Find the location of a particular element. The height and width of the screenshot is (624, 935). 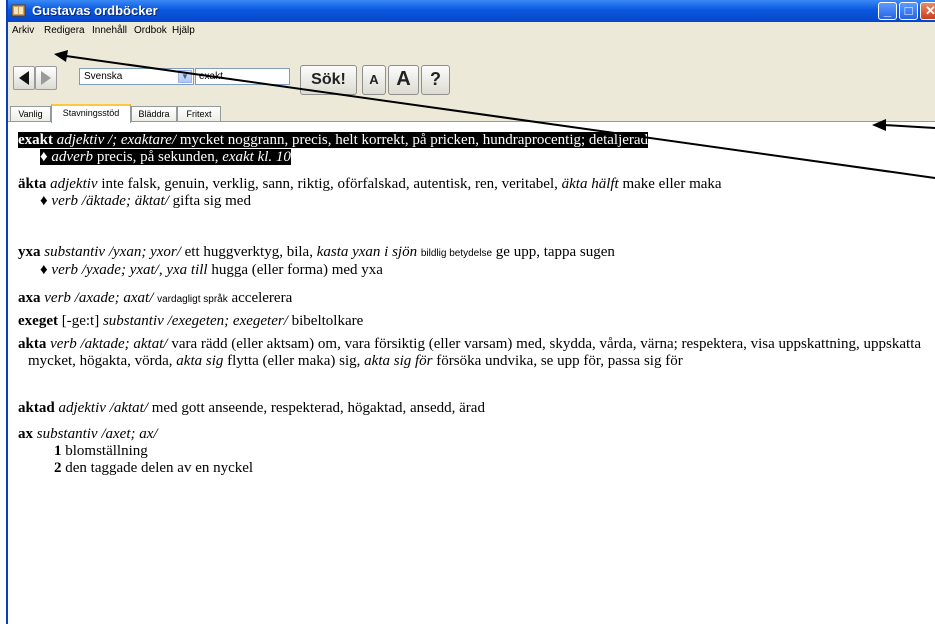

headword: äkta is located at coordinates (32, 184).